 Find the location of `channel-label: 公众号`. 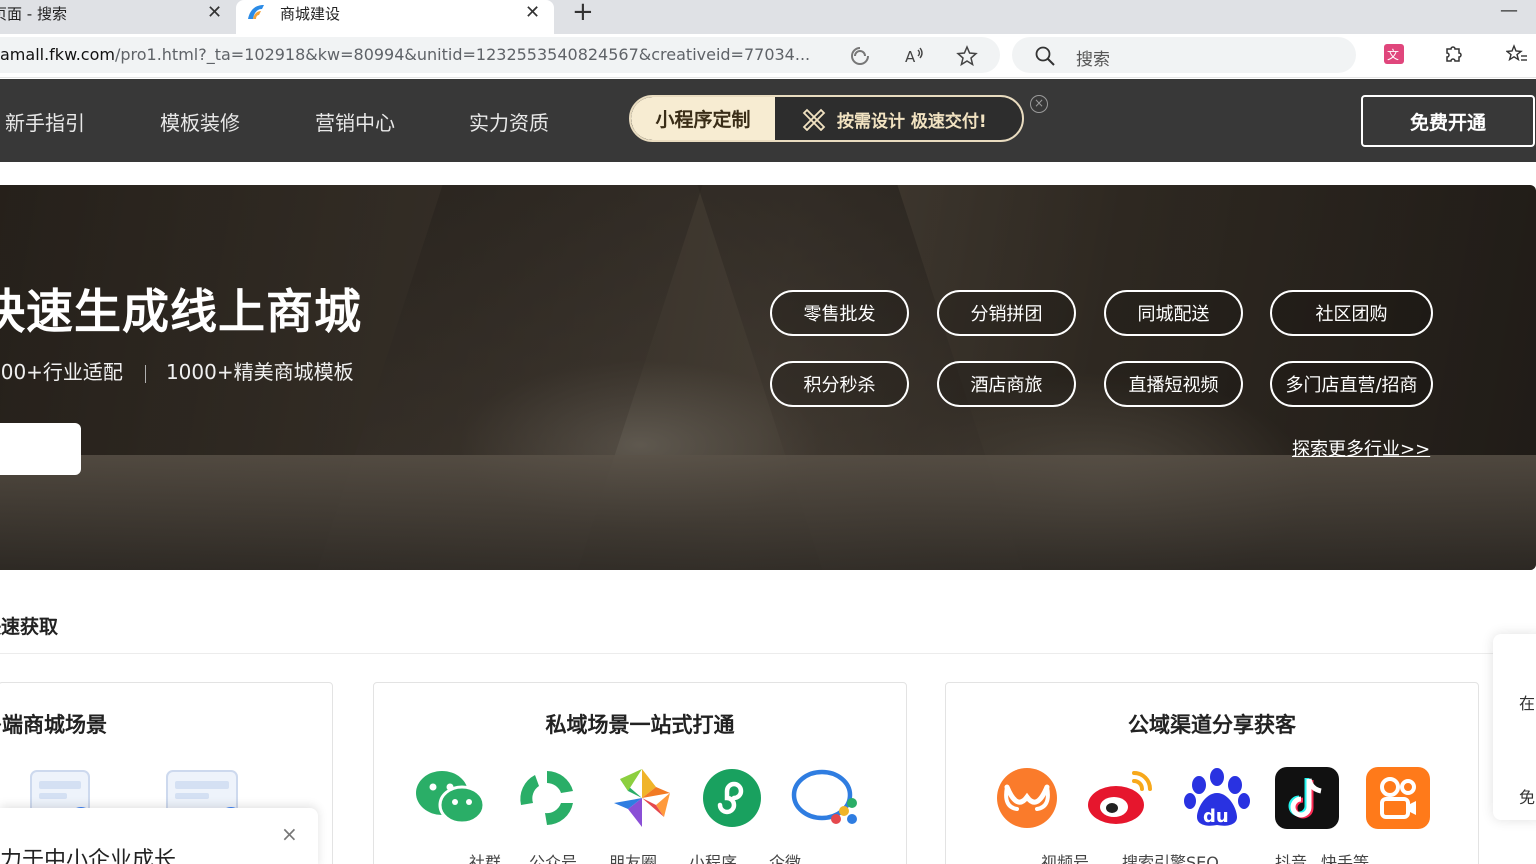

channel-label: 公众号 is located at coordinates (553, 858).